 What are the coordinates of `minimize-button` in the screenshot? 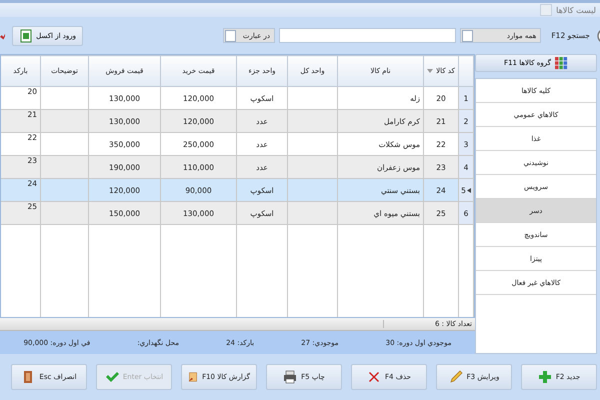 It's located at (546, 10).